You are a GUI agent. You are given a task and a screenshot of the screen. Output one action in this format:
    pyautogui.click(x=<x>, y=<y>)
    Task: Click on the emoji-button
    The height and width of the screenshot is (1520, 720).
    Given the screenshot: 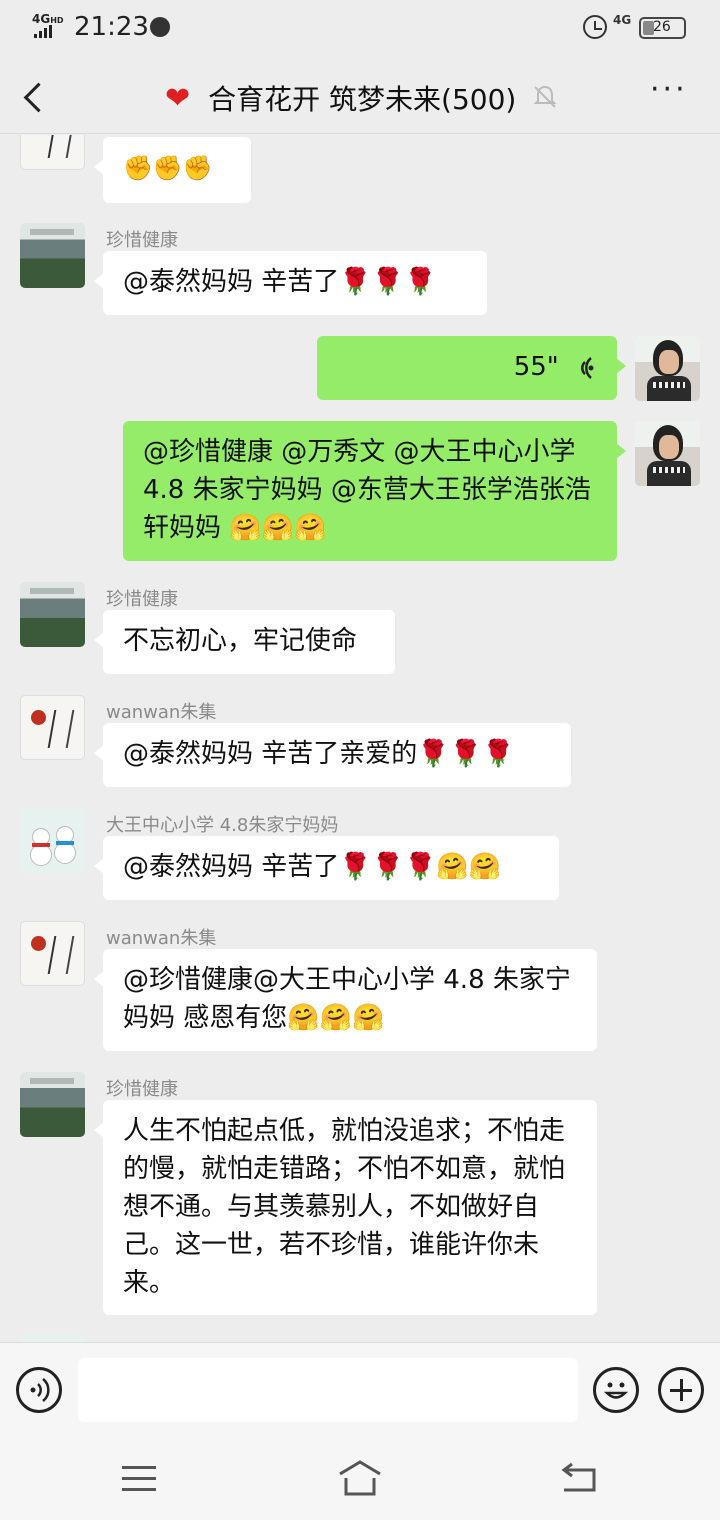 What is the action you would take?
    pyautogui.click(x=616, y=1390)
    